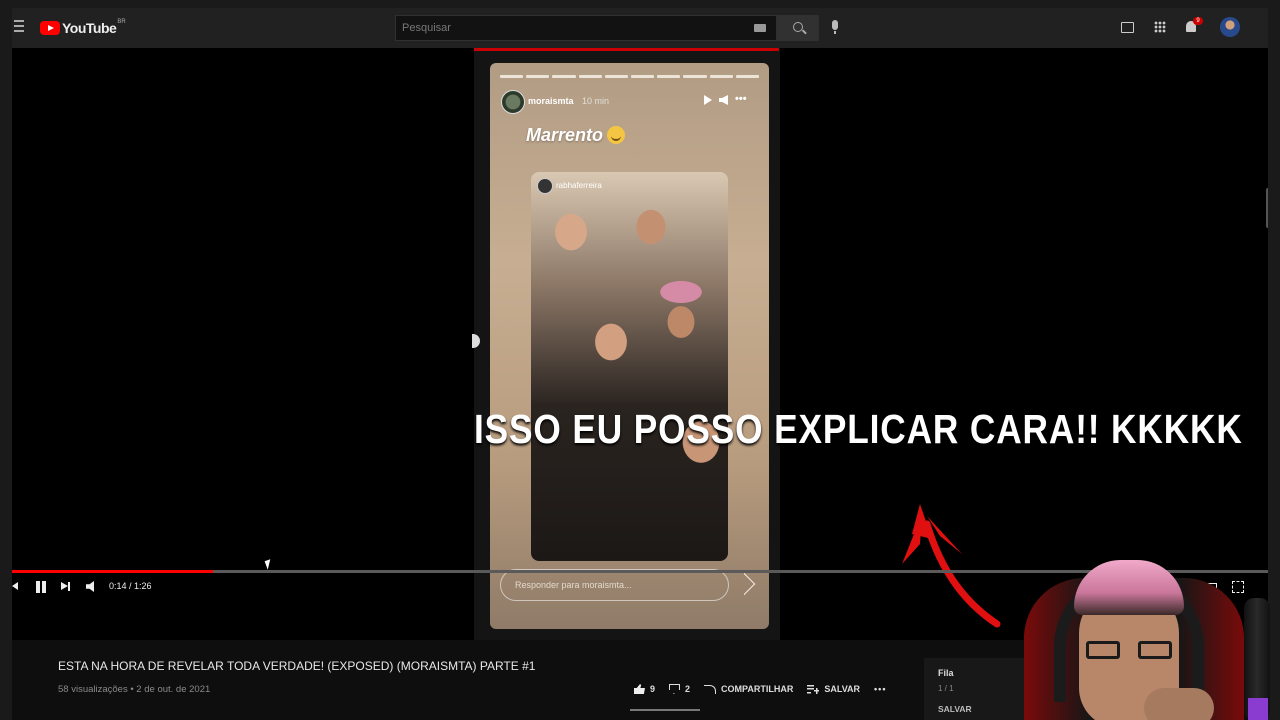 The height and width of the screenshot is (720, 1280). Describe the element at coordinates (744, 584) in the screenshot. I see `send-icon` at that location.